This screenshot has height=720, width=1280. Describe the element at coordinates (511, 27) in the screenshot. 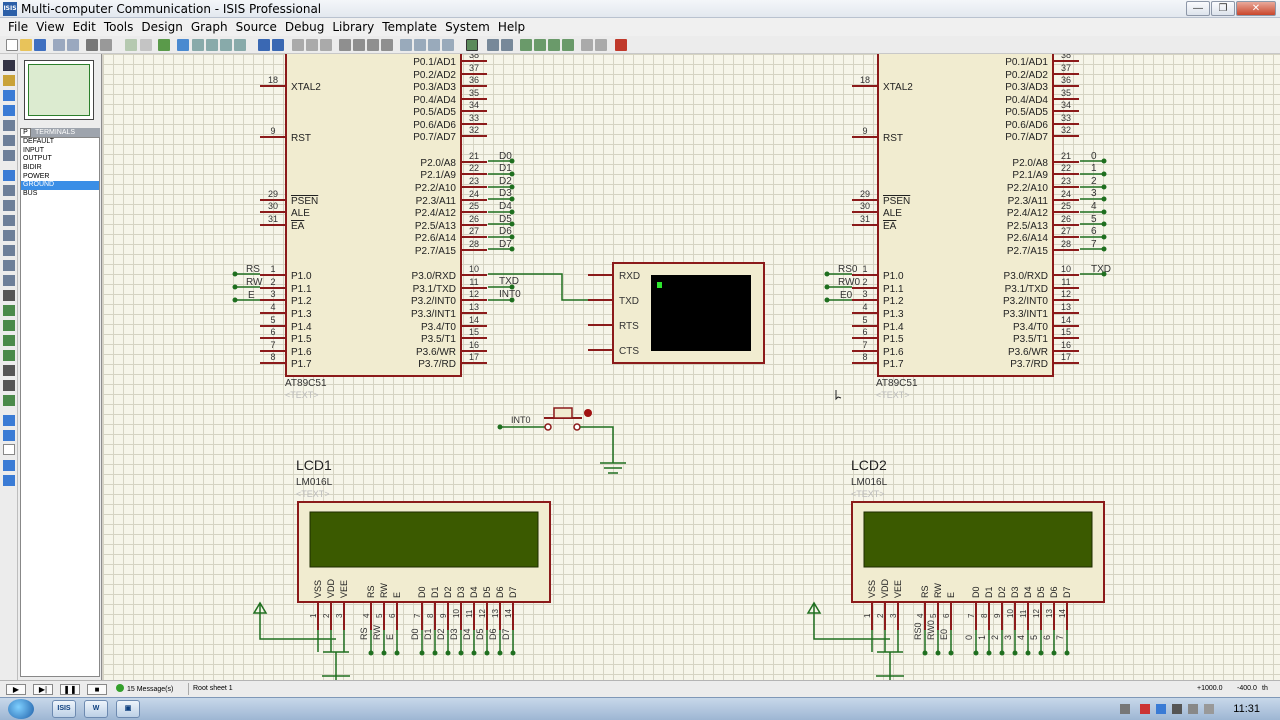

I see `menu-help: Help` at that location.